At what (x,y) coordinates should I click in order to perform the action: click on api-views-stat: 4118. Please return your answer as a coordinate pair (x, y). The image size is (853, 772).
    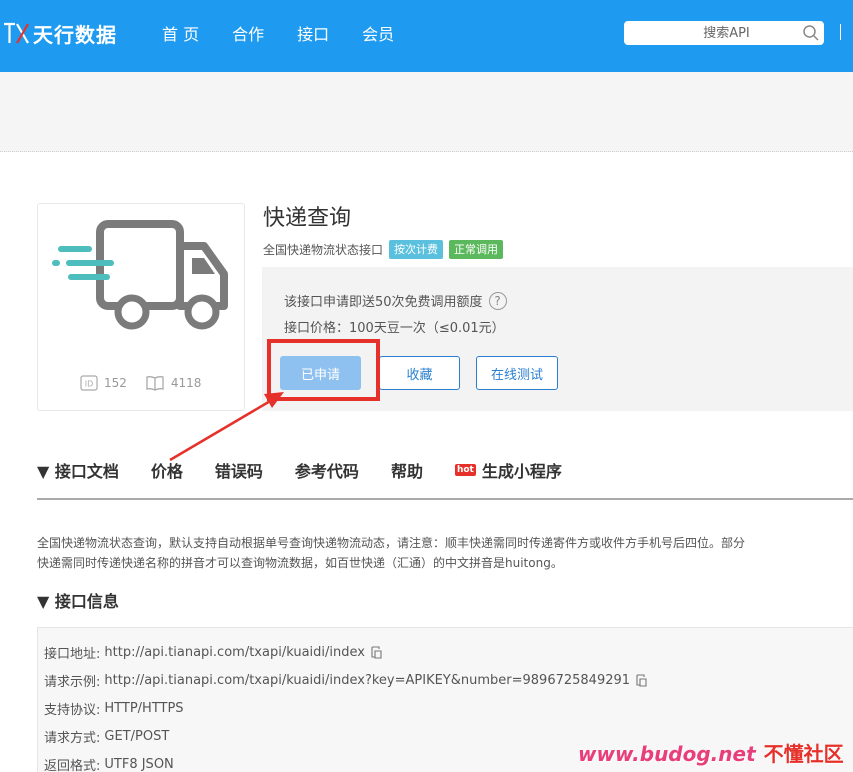
    Looking at the image, I should click on (173, 383).